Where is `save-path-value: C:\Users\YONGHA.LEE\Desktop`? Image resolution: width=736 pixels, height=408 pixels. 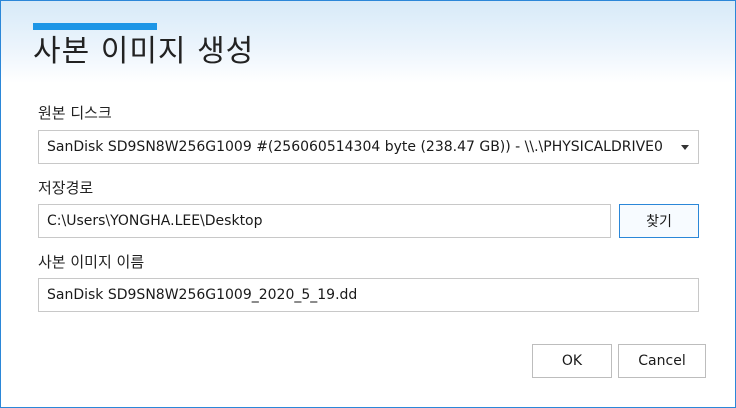
save-path-value: C:\Users\YONGHA.LEE\Desktop is located at coordinates (155, 221).